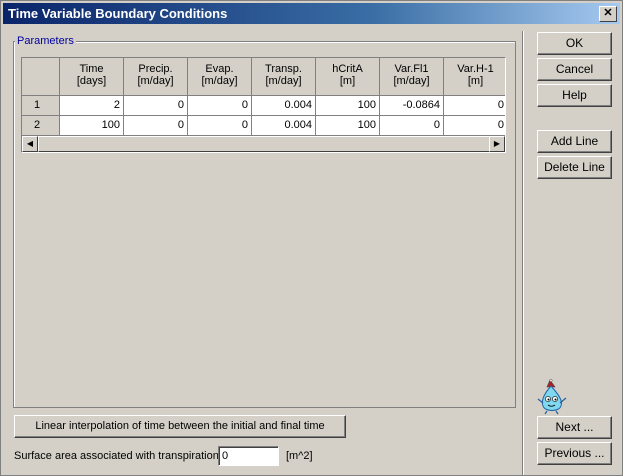 Image resolution: width=623 pixels, height=476 pixels. I want to click on arrow-right-icon: ▶, so click(497, 143).